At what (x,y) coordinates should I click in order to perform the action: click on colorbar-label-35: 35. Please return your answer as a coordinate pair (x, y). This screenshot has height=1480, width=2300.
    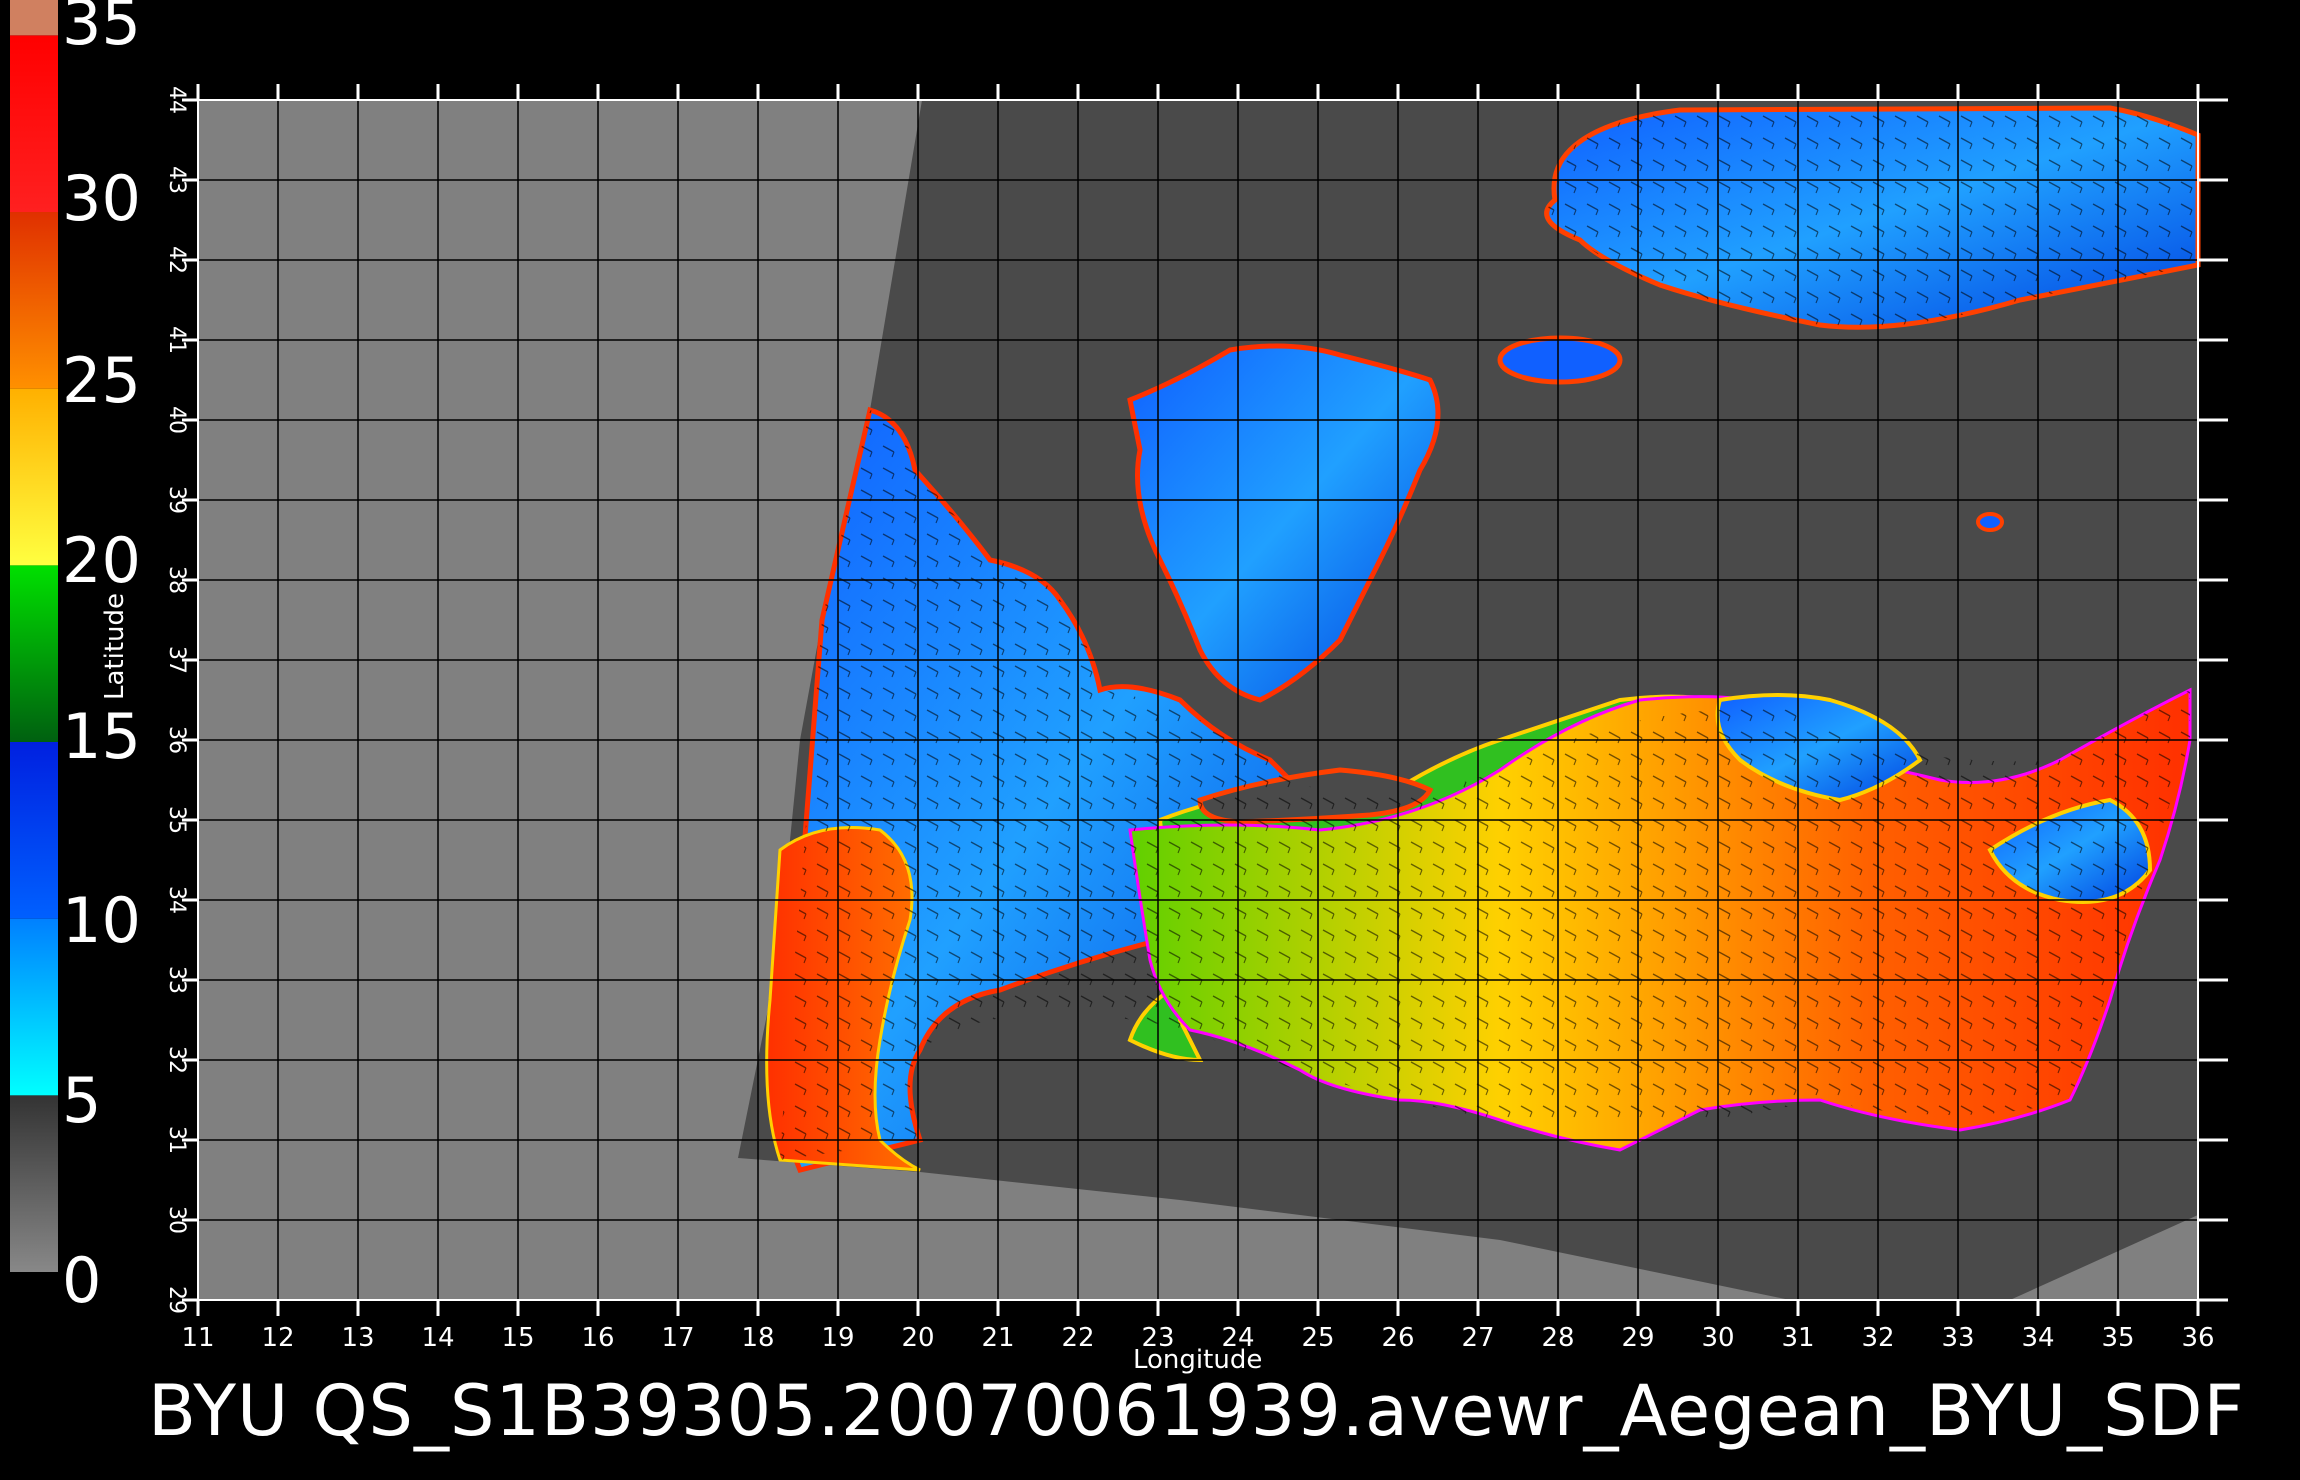
    Looking at the image, I should click on (101, 29).